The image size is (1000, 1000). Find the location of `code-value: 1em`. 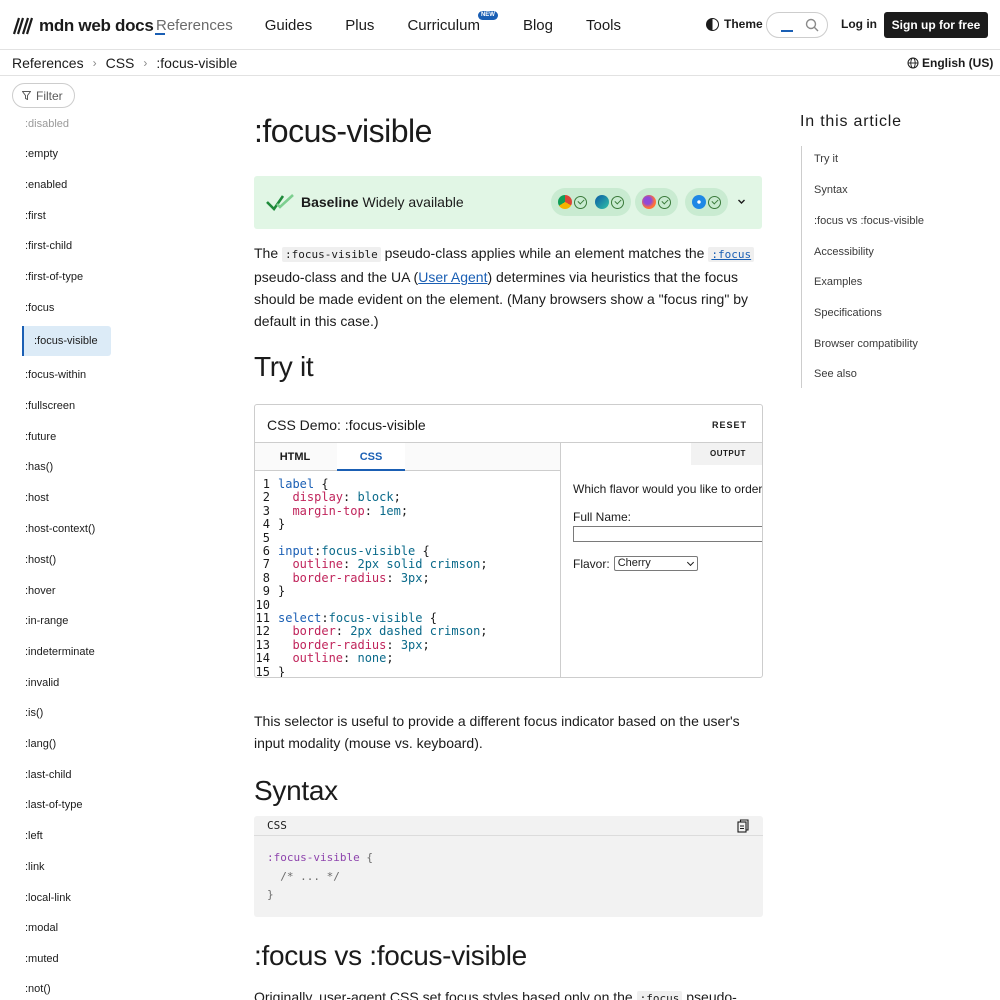

code-value: 1em is located at coordinates (390, 510).